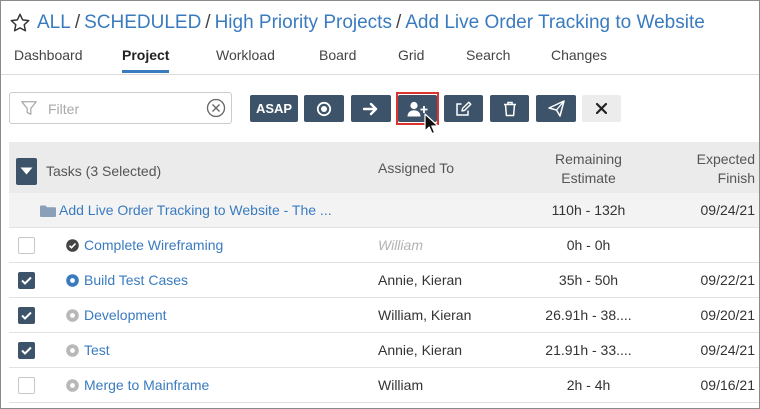 This screenshot has height=409, width=760. What do you see at coordinates (103, 171) in the screenshot?
I see `header-tasks: Tasks (3 Selected)` at bounding box center [103, 171].